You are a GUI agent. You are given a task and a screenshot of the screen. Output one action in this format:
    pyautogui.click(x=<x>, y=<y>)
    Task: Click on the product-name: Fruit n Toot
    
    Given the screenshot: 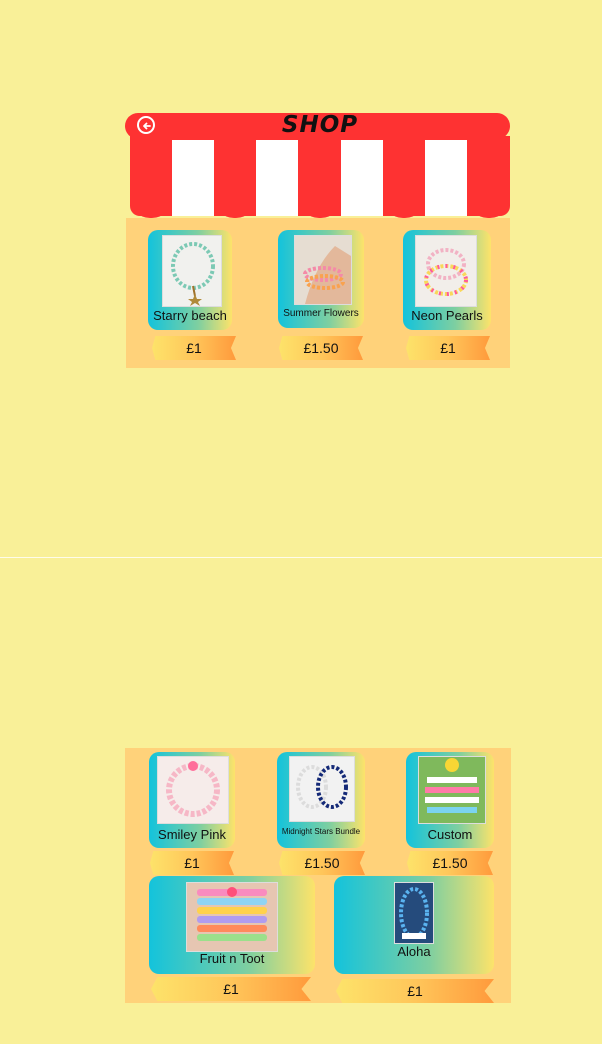 What is the action you would take?
    pyautogui.click(x=232, y=958)
    